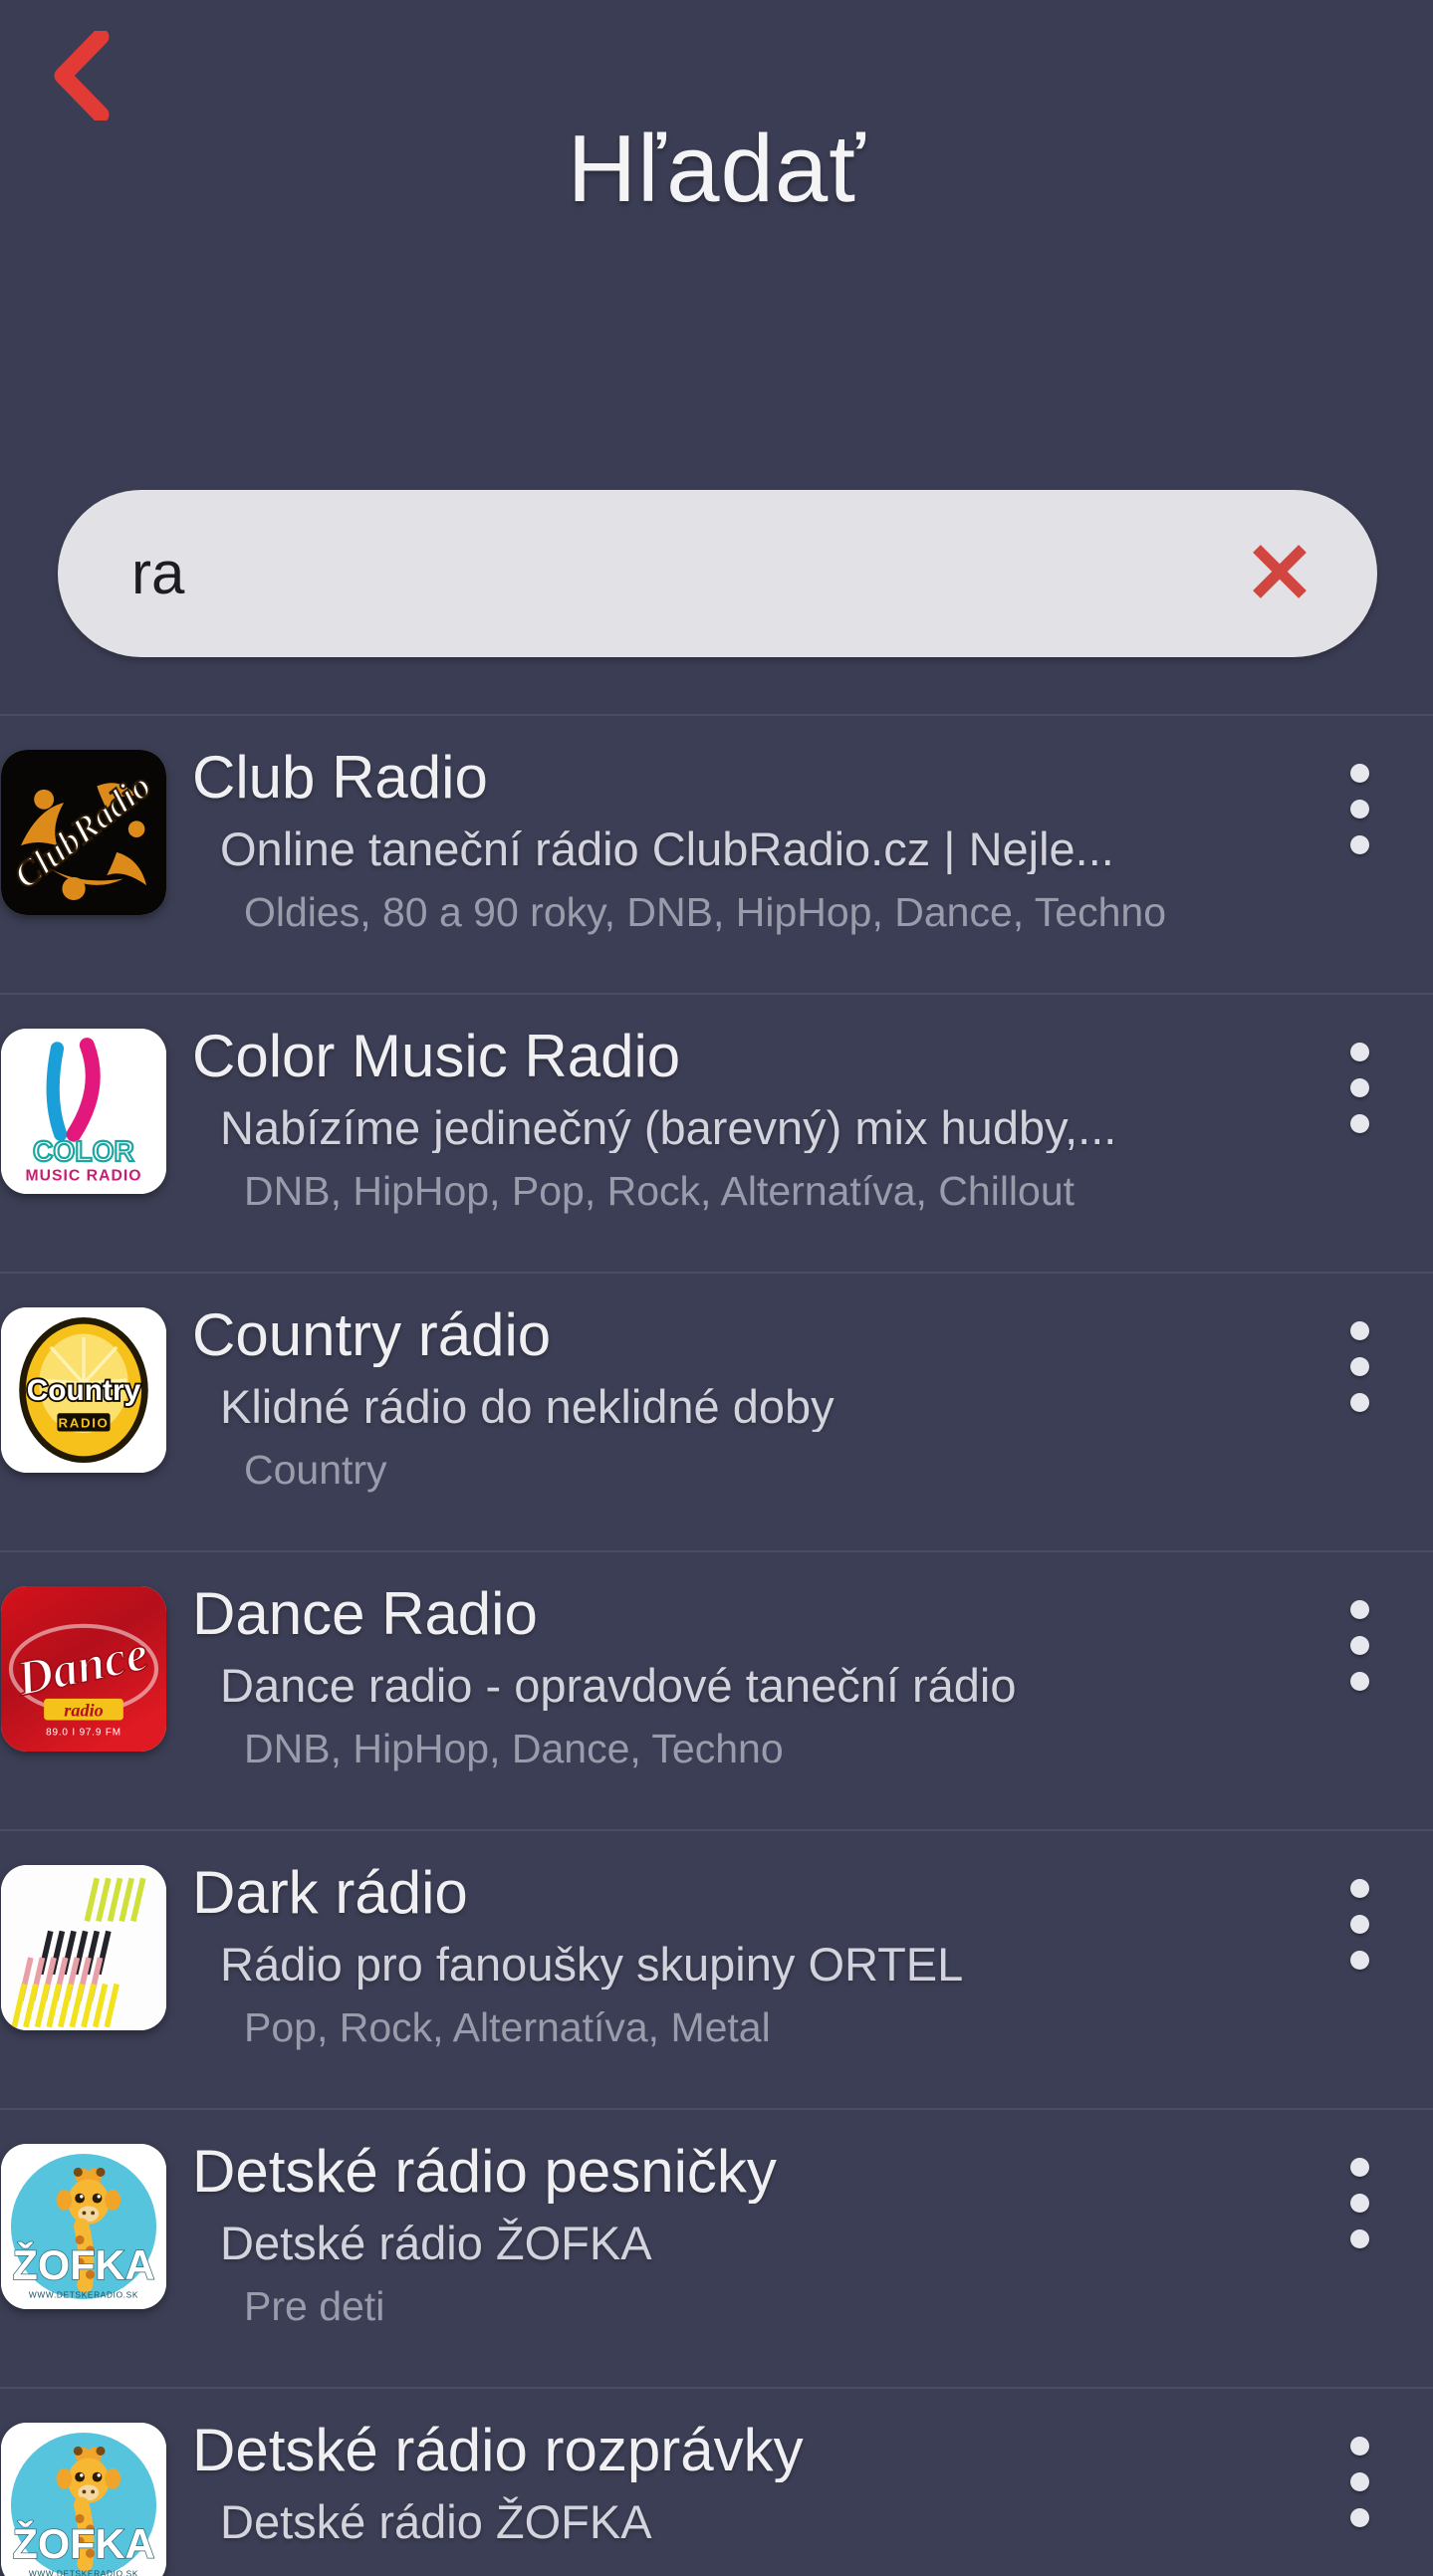  Describe the element at coordinates (340, 778) in the screenshot. I see `station-name: Club Radio` at that location.